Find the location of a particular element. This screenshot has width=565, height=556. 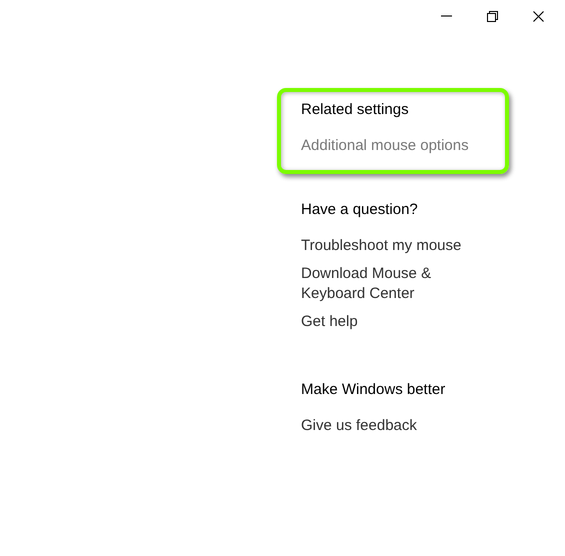

section-heading: Related settings is located at coordinates (355, 110).